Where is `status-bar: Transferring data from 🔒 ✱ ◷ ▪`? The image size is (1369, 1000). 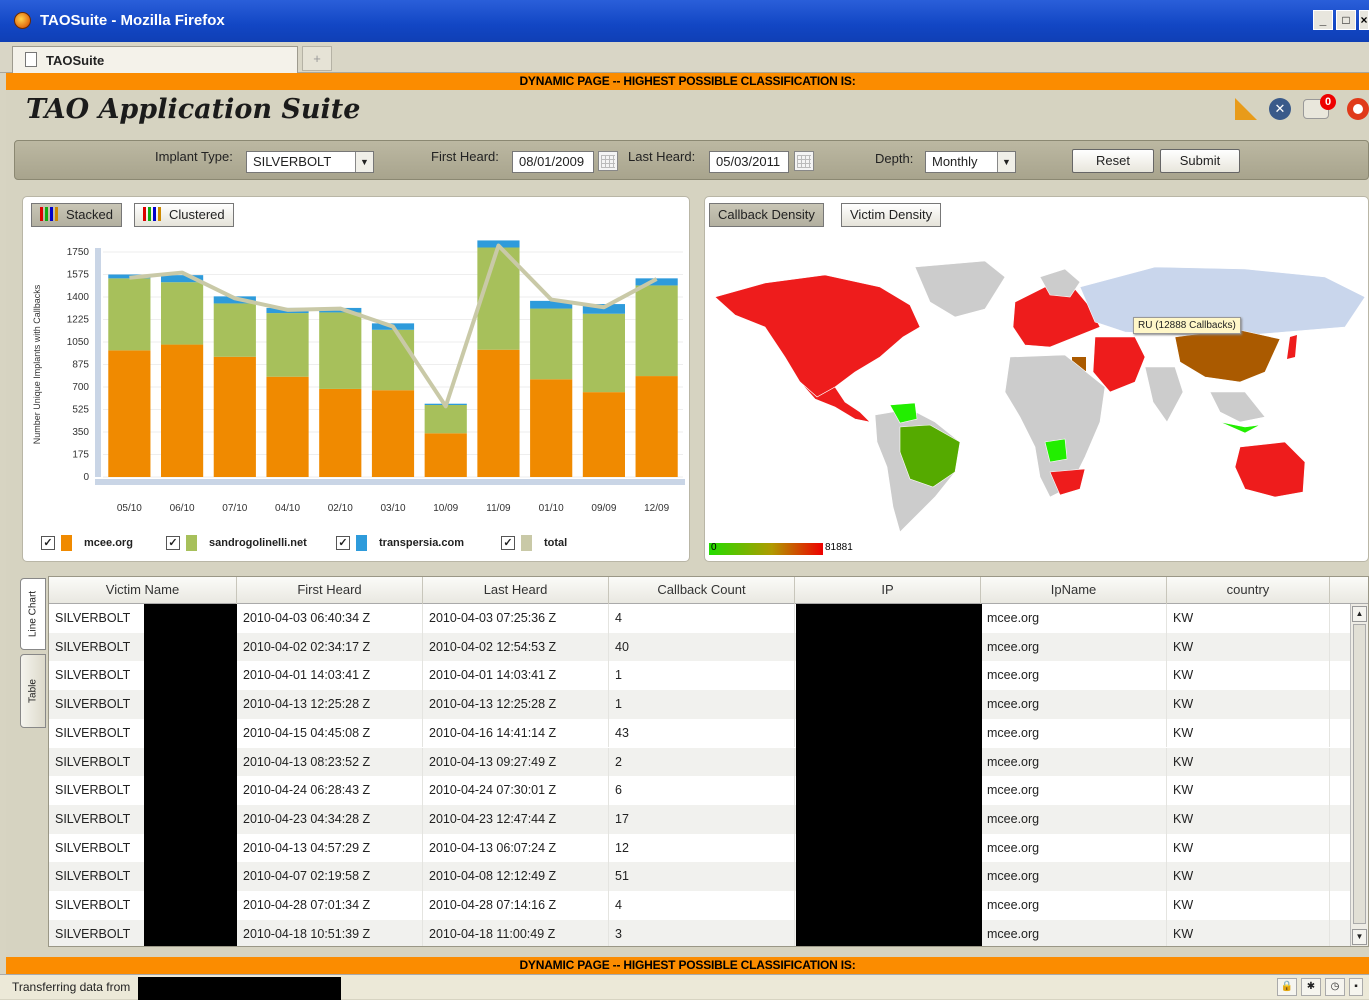
status-bar: Transferring data from 🔒 ✱ ◷ ▪ is located at coordinates (684, 987).